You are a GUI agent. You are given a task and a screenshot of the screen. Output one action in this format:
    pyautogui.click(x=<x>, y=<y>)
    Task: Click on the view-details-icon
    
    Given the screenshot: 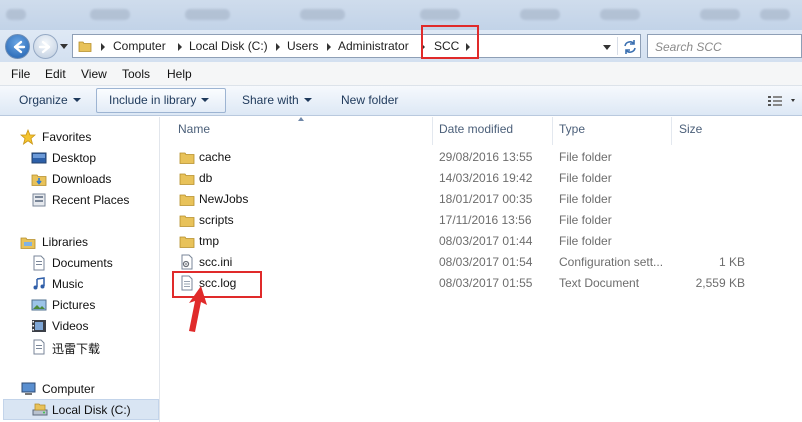 What is the action you would take?
    pyautogui.click(x=781, y=101)
    